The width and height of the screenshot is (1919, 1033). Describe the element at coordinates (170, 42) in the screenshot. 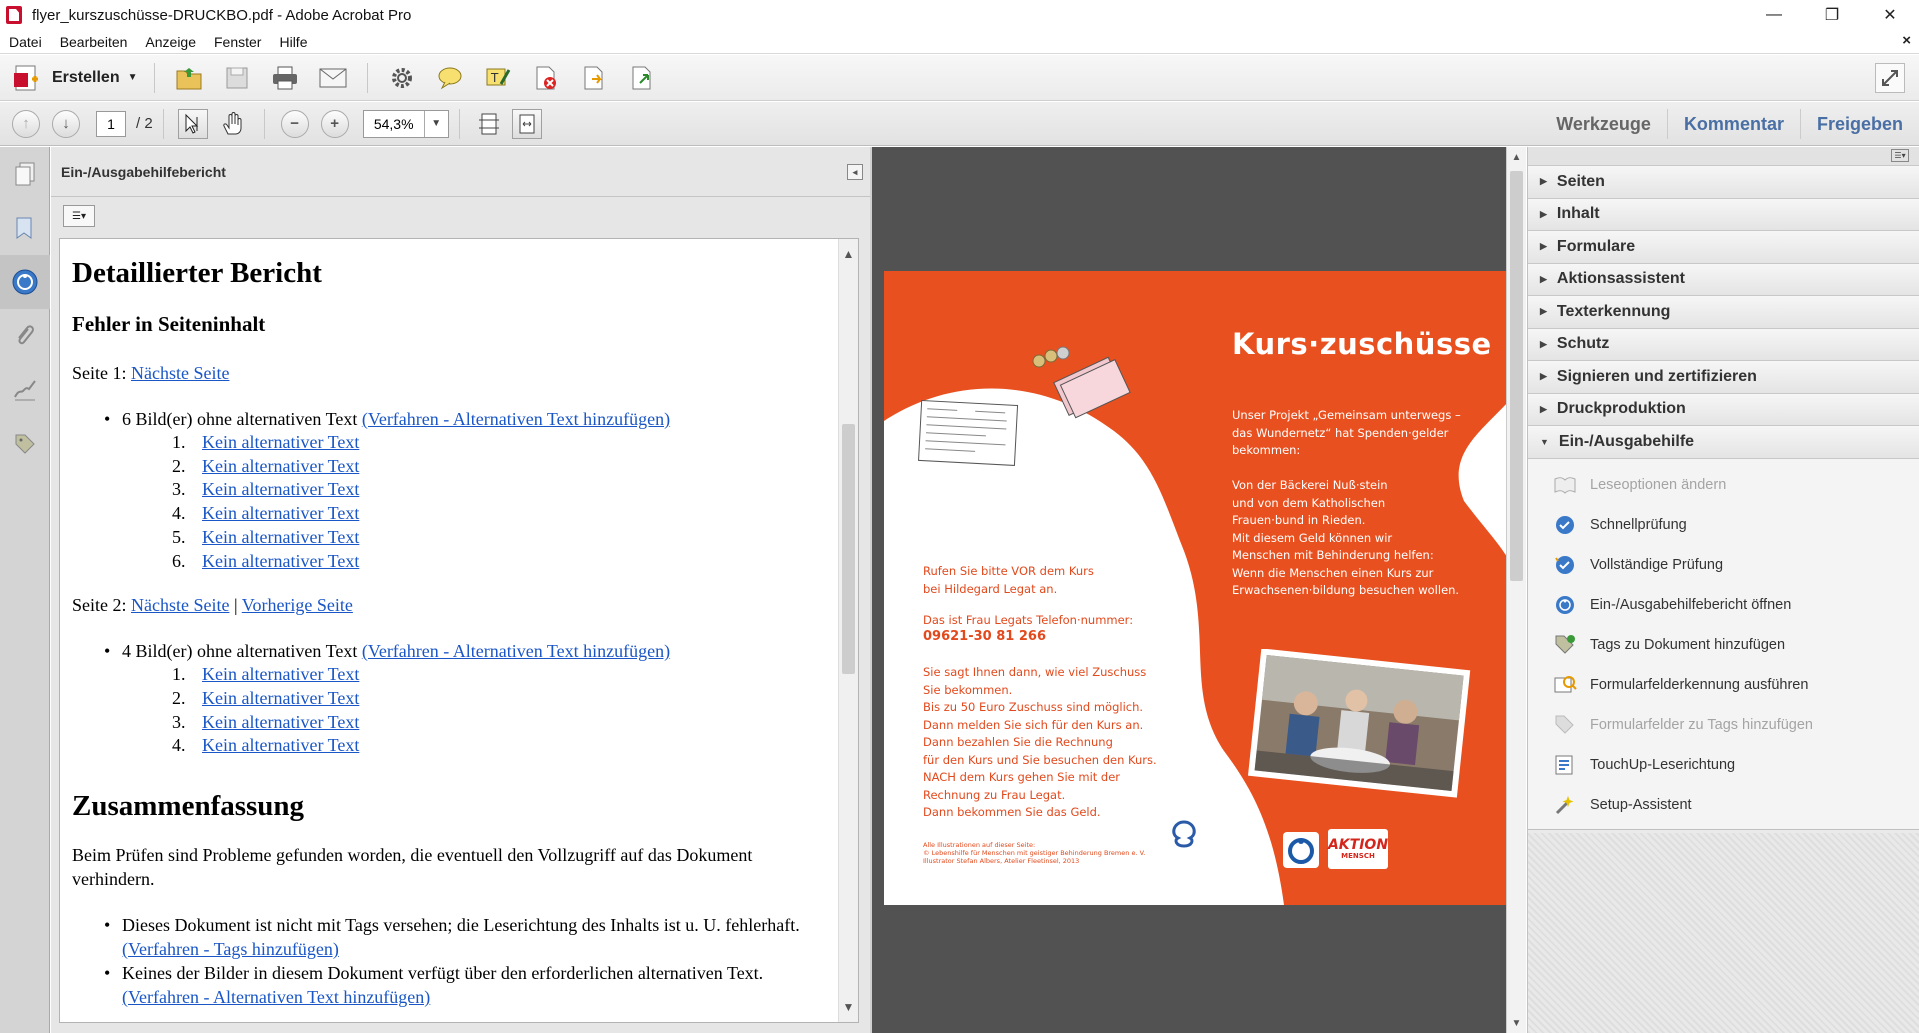

I see `menu-anzeige: Anzeige` at that location.